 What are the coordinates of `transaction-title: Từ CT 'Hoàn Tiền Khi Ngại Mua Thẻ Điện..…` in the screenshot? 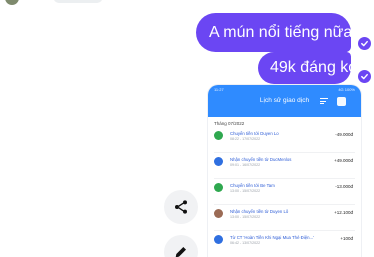 It's located at (272, 237).